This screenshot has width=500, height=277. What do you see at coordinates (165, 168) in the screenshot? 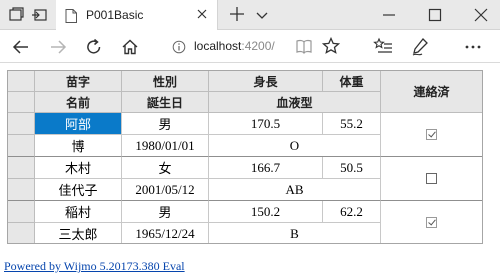
I see `cell-gender: 女` at bounding box center [165, 168].